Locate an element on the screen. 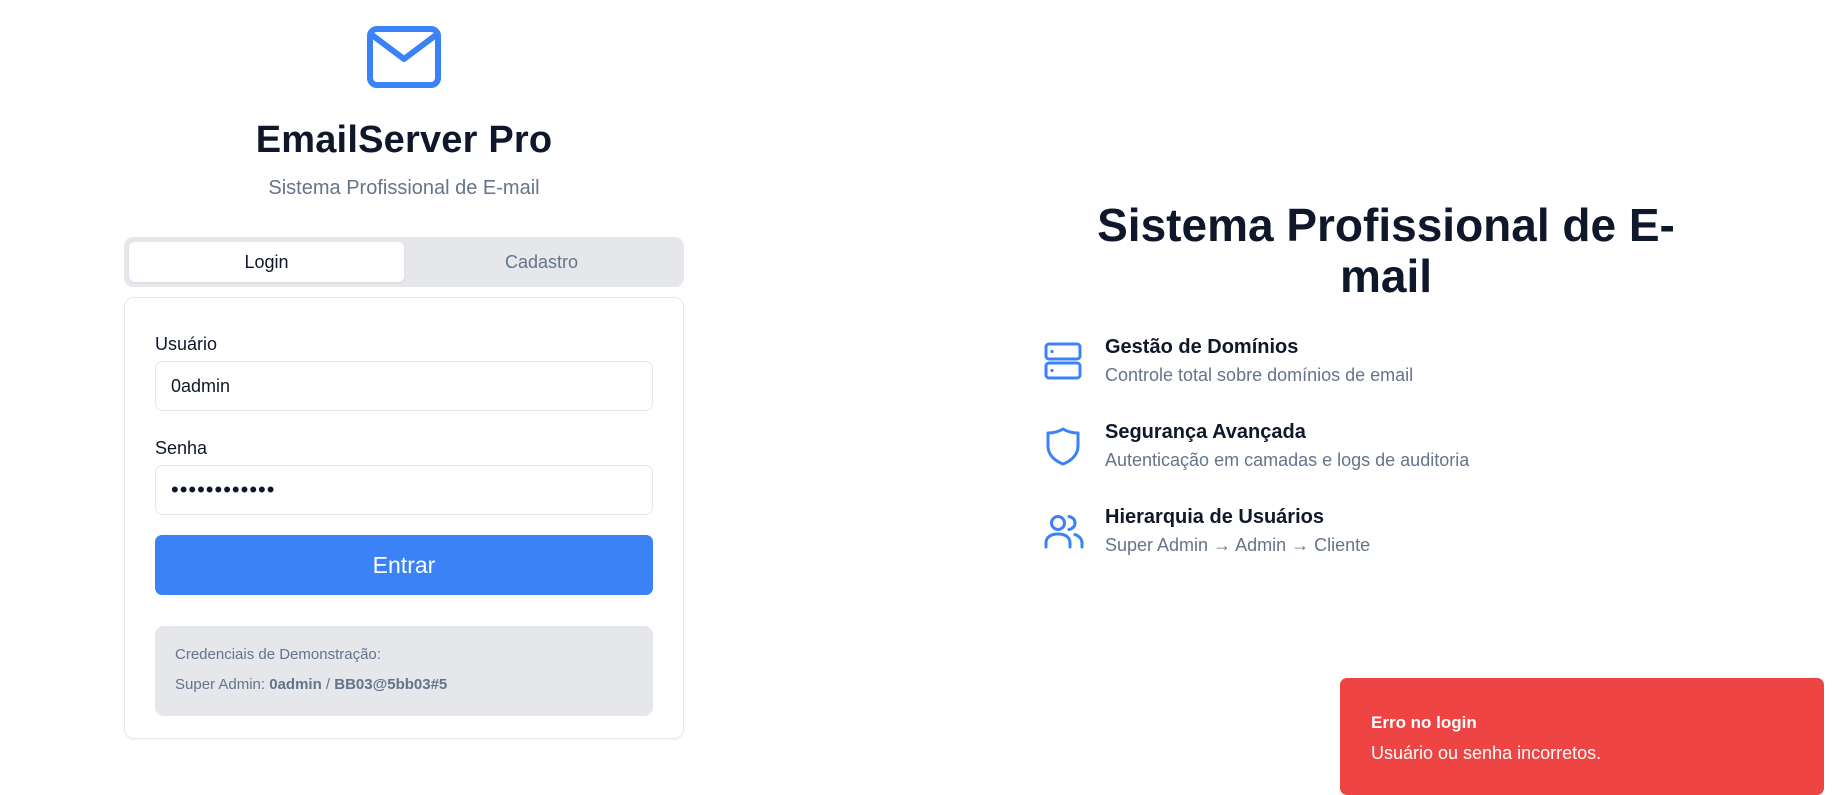 This screenshot has width=1832, height=795. username-label: Usuário is located at coordinates (186, 344).